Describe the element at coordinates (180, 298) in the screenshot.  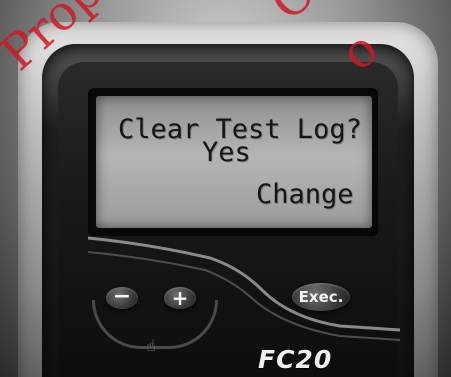
I see `plus-button: +` at that location.